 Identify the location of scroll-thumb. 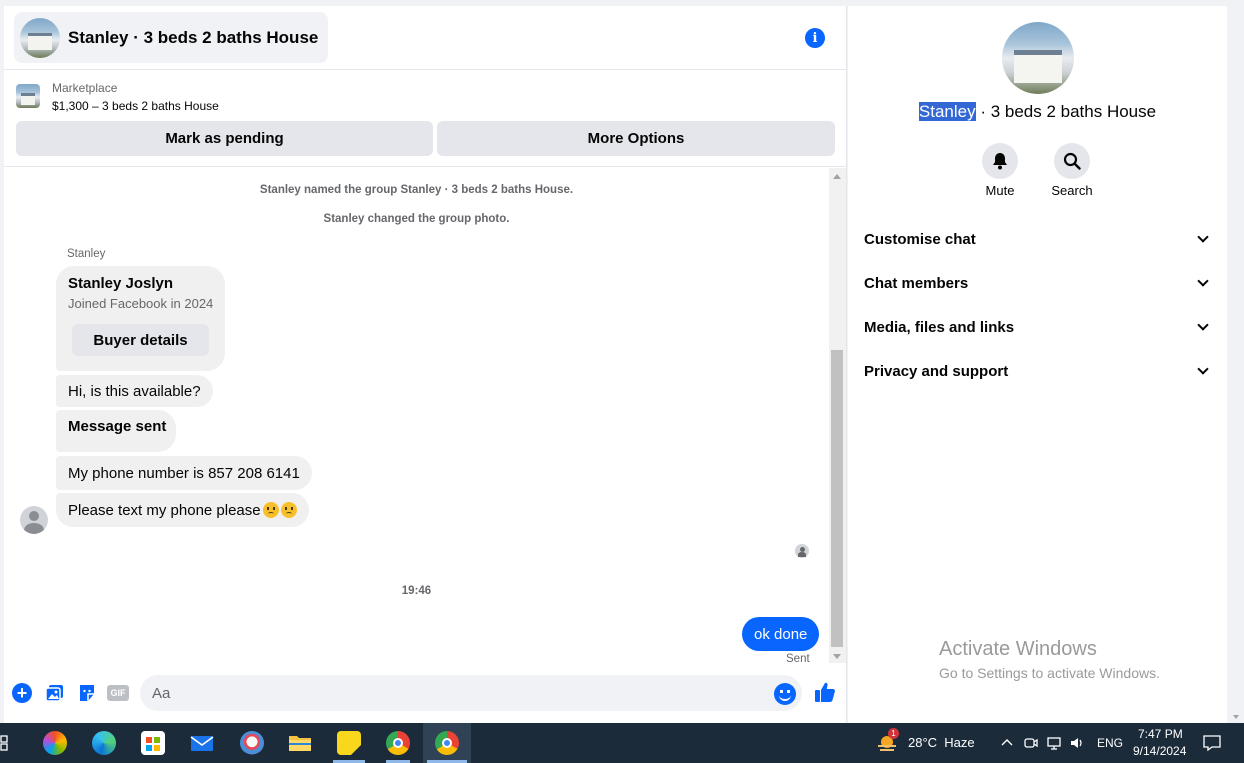
(837, 498).